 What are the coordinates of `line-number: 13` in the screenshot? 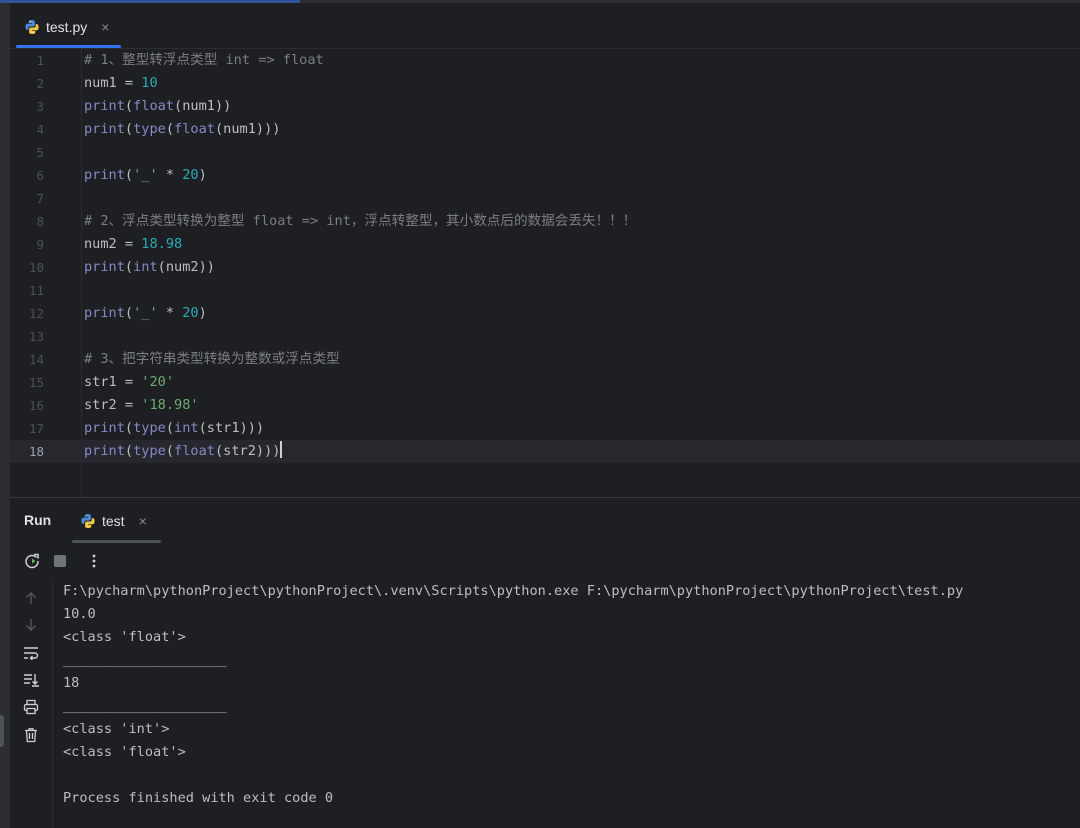 It's located at (36, 336).